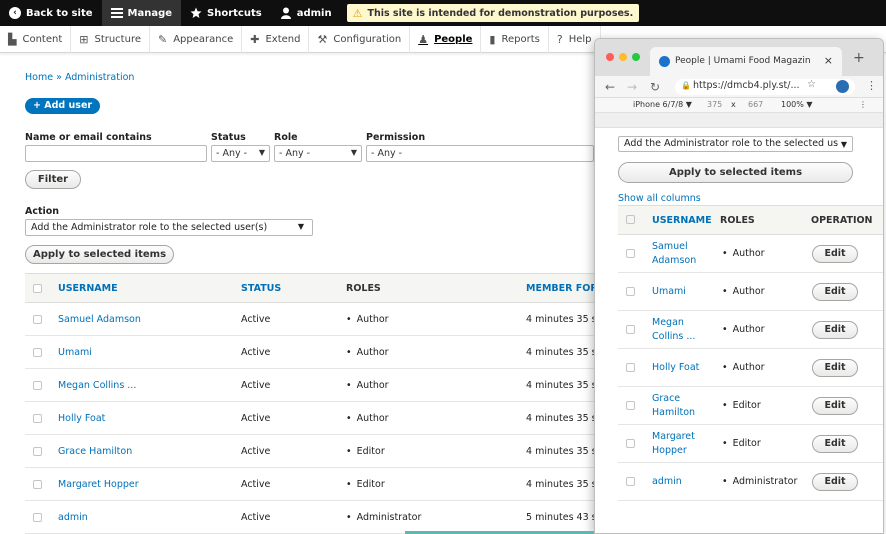 The width and height of the screenshot is (886, 534). Describe the element at coordinates (306, 13) in the screenshot. I see `user-tab: admin` at that location.